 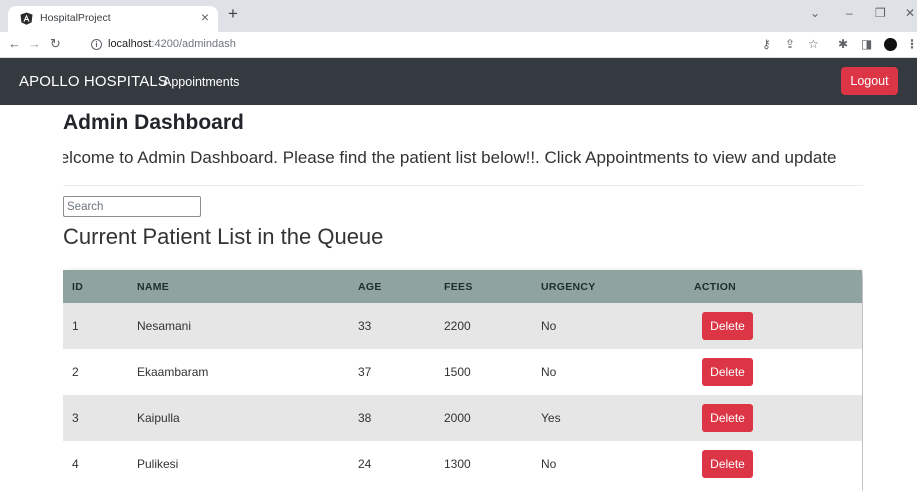 I want to click on cell-name: Ekaambaram, so click(x=173, y=372).